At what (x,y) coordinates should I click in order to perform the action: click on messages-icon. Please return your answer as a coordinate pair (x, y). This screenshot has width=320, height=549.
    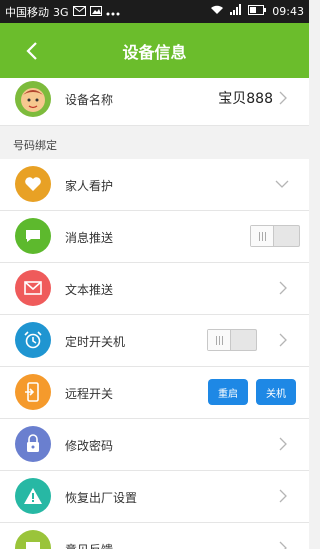
    Looking at the image, I should click on (79, 12).